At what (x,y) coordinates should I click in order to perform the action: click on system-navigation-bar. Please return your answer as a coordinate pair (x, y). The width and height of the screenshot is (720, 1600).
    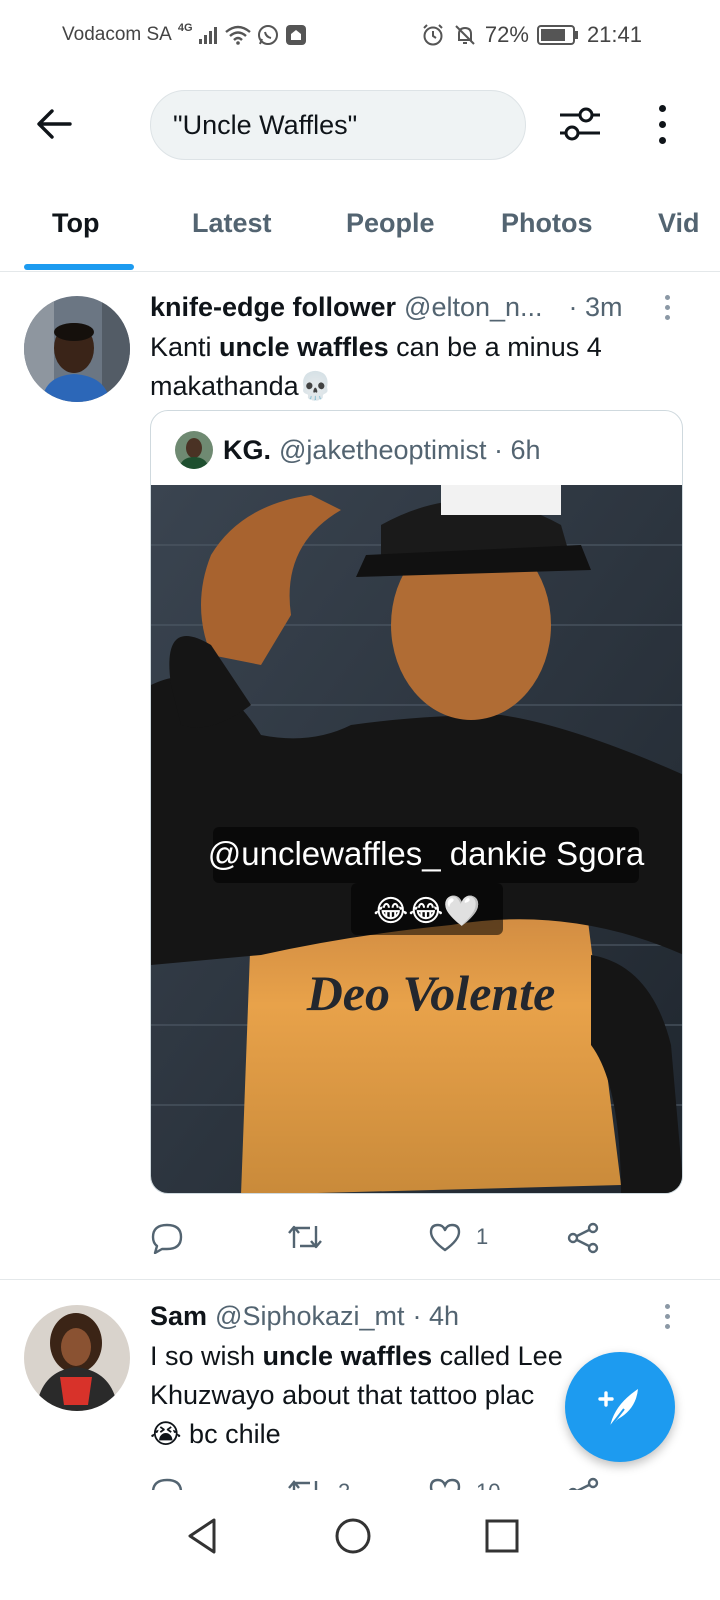
    Looking at the image, I should click on (360, 1545).